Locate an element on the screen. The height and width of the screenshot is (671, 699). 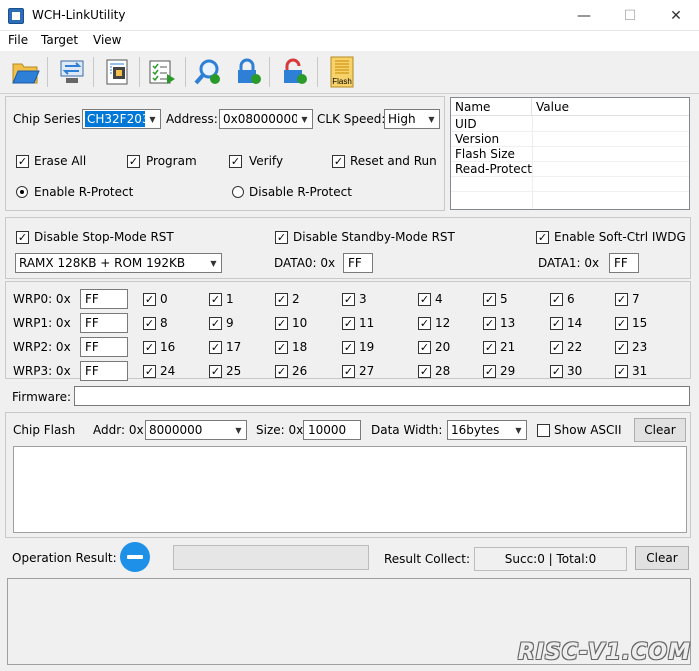
erase-all-checkbox: ✓ is located at coordinates (22, 161).